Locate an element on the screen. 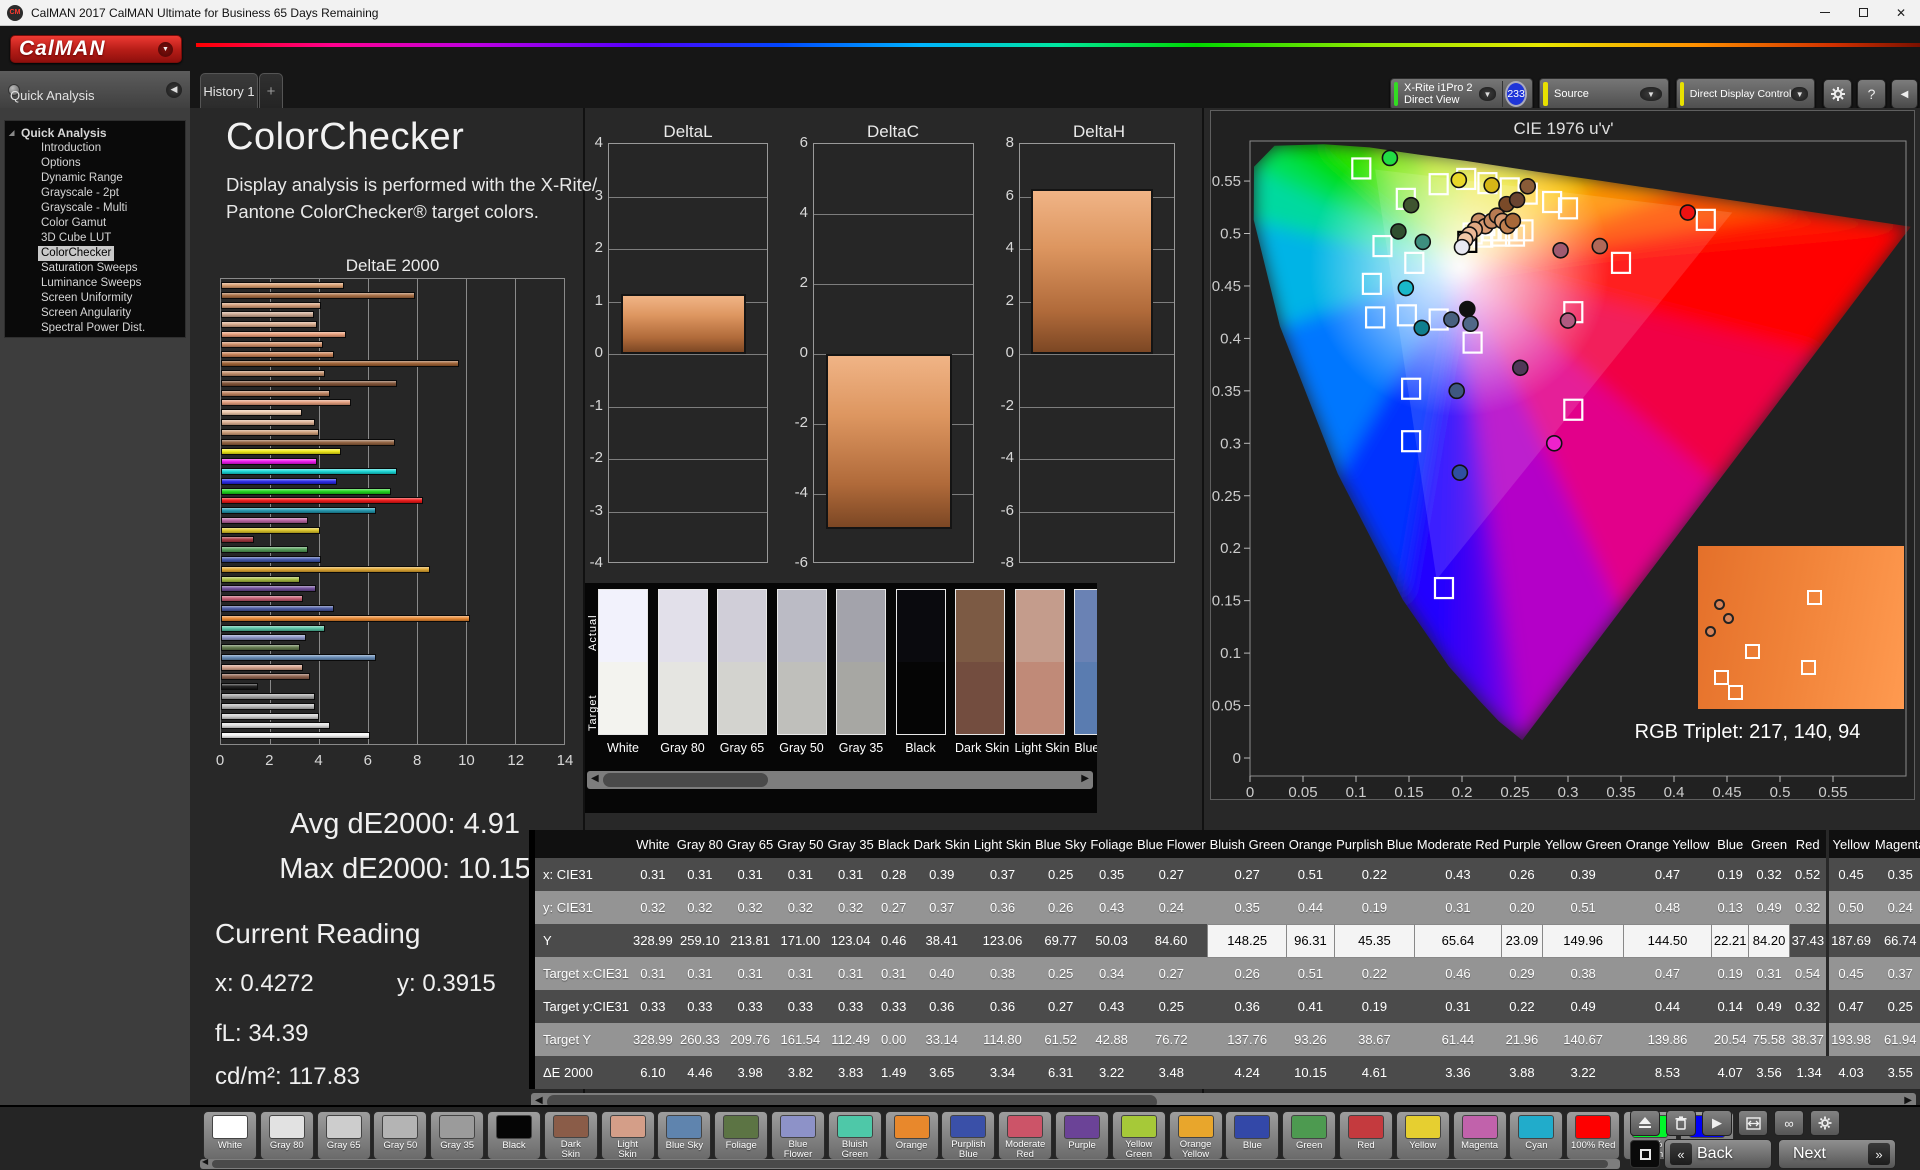 The image size is (1920, 1170). patch-button-yellow: Yellow is located at coordinates (1422, 1135).